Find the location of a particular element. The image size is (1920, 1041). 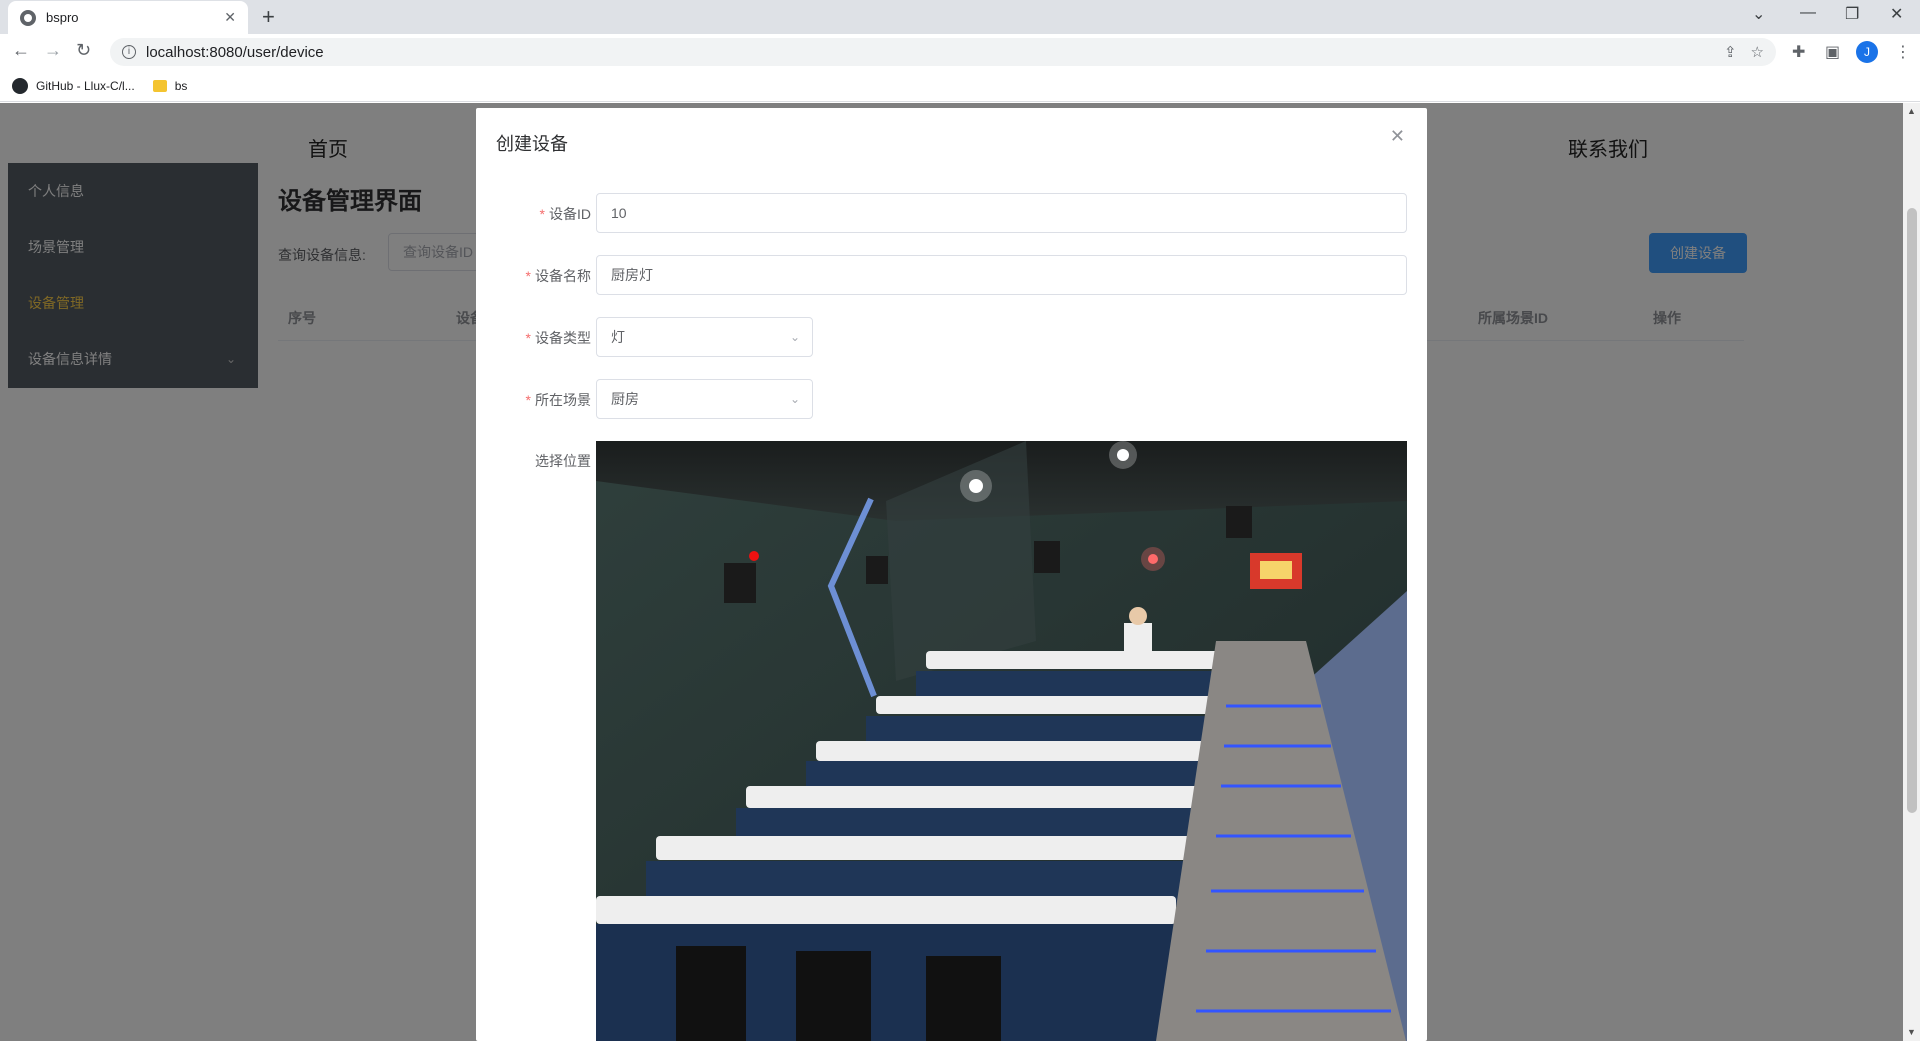

device-id-input: 10 is located at coordinates (1001, 213).